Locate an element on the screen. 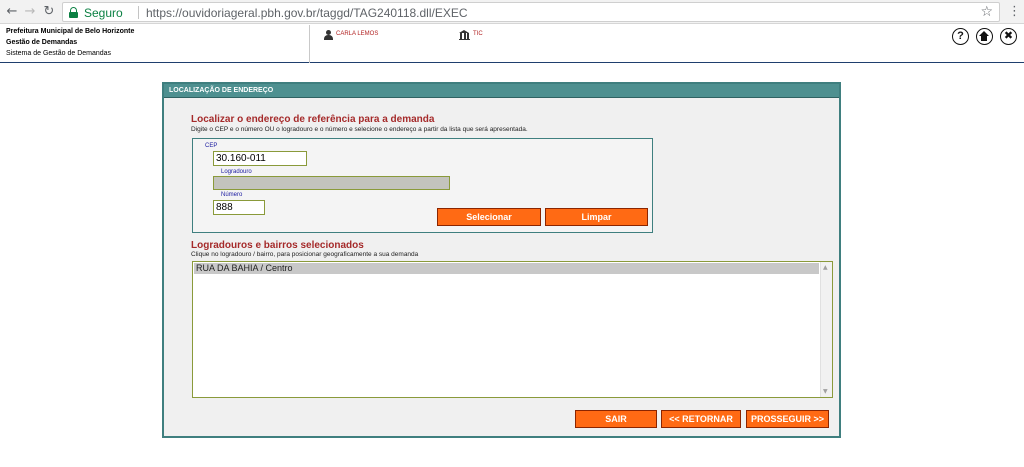 The width and height of the screenshot is (1024, 467). logradouro-input is located at coordinates (331, 183).